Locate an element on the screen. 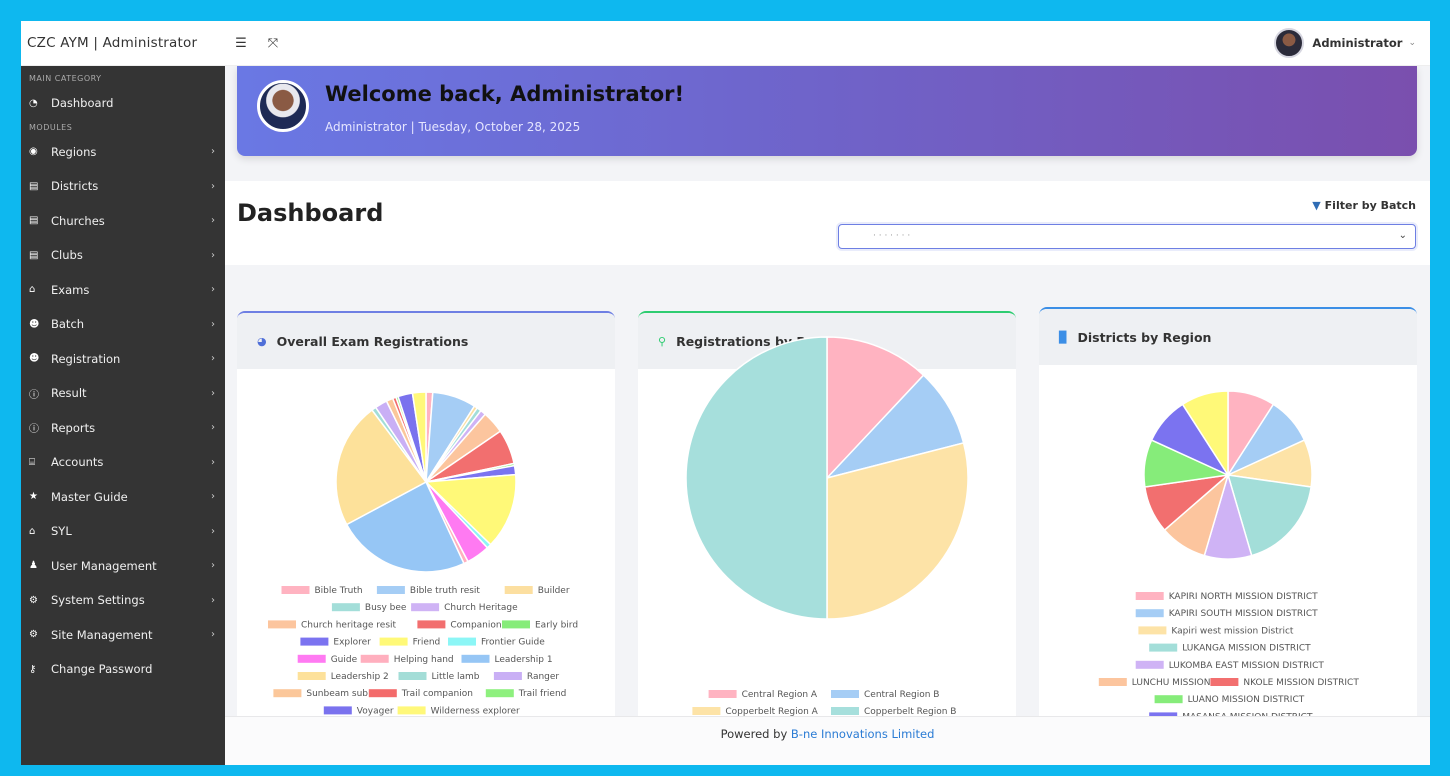 This screenshot has width=1450, height=776. legend-label: Bible Truth is located at coordinates (339, 591).